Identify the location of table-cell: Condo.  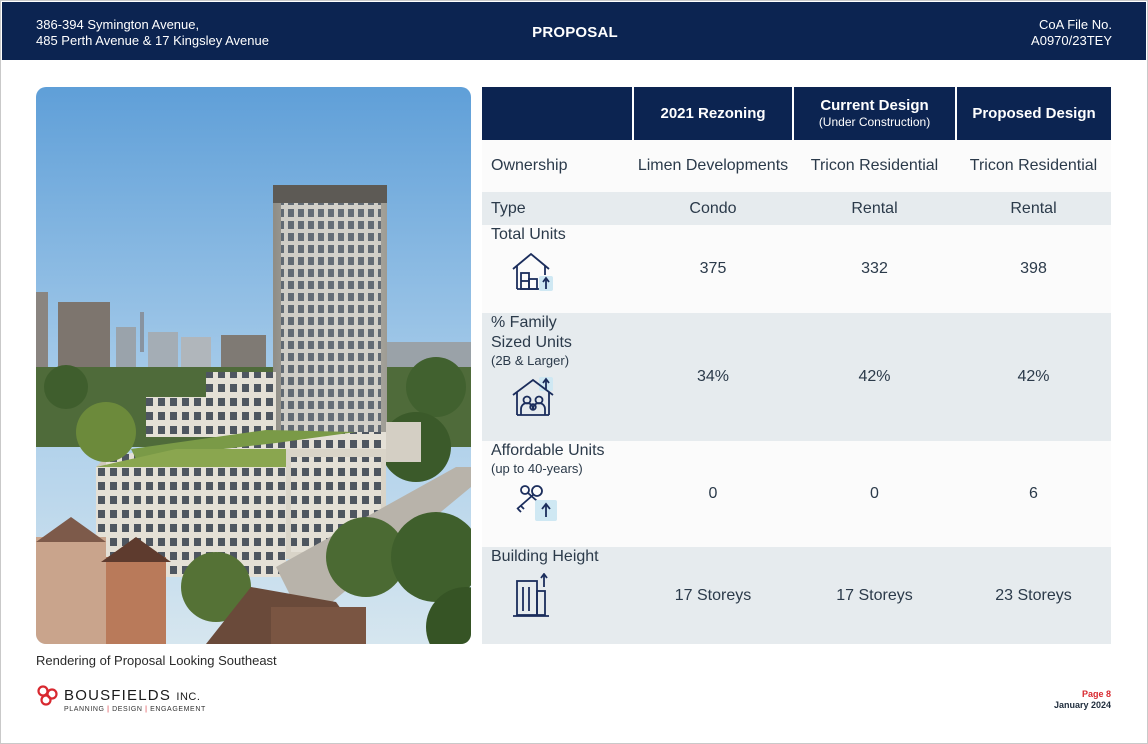
(713, 208).